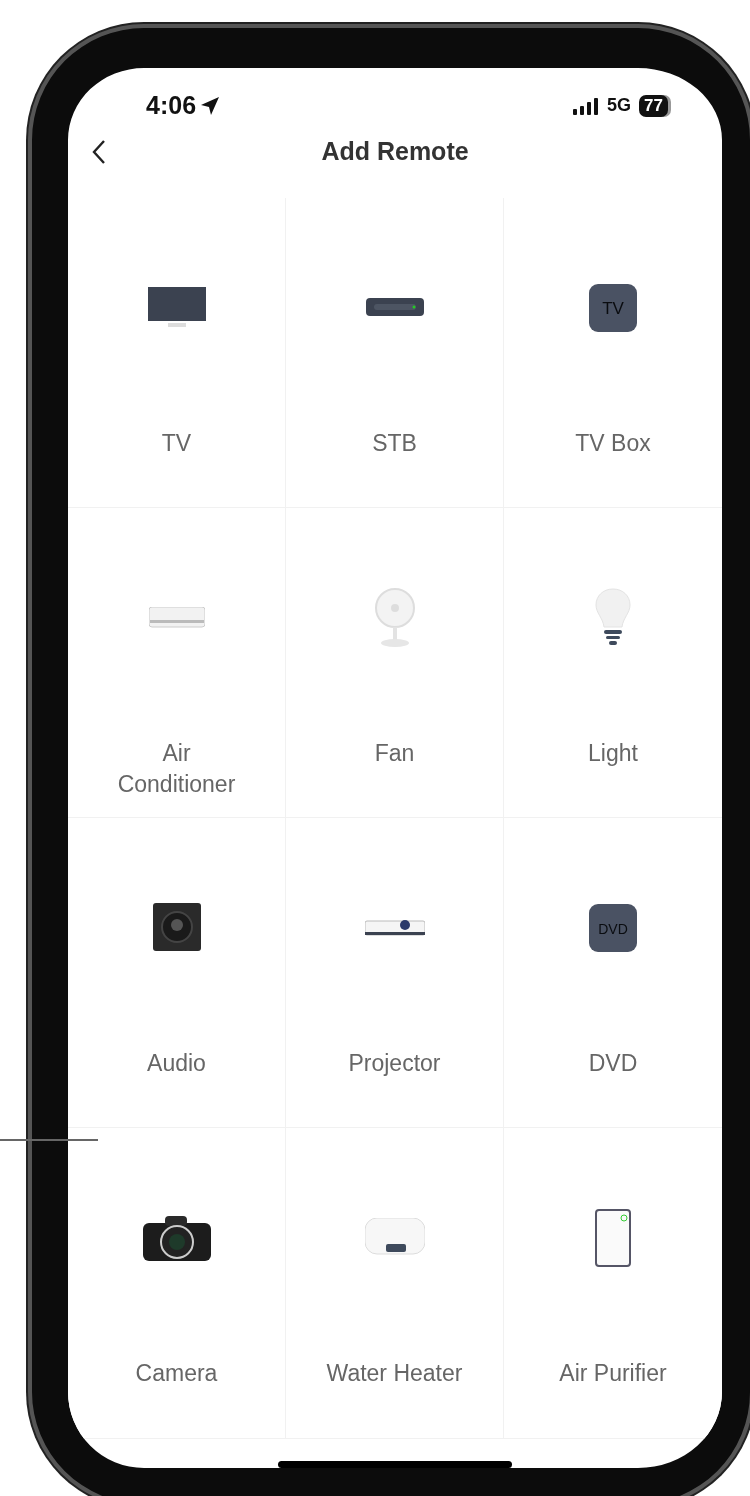 This screenshot has width=750, height=1496. I want to click on device-tile: Projector, so click(395, 973).